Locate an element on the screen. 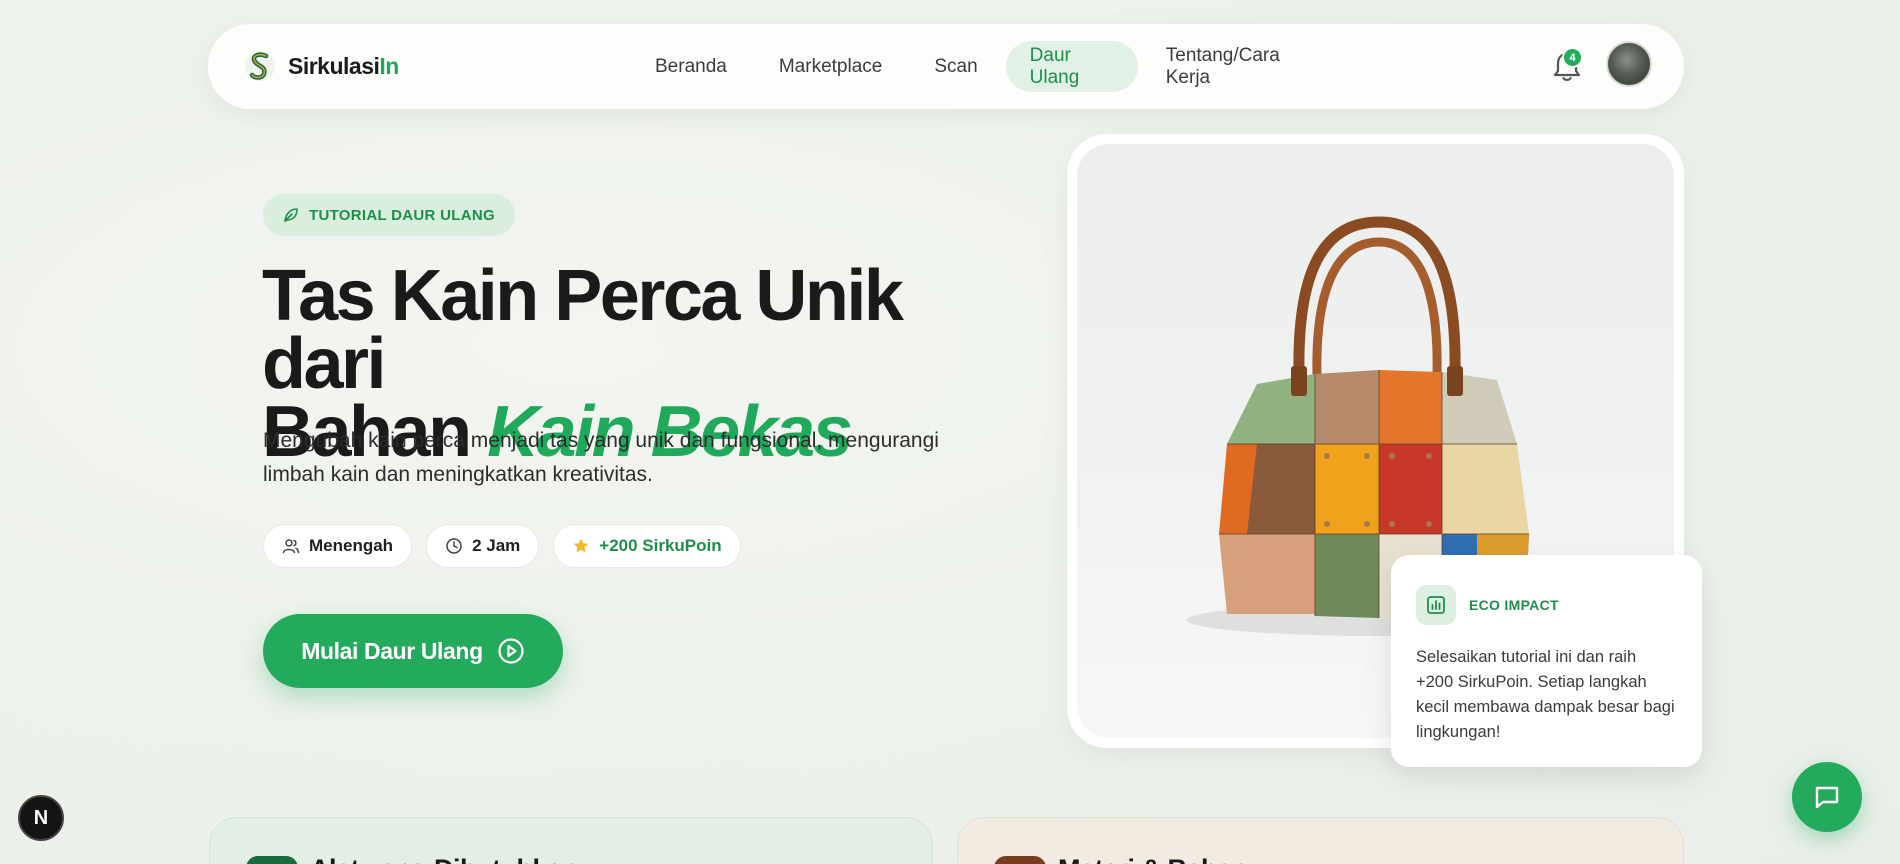  start-recycling-button: Mulai Daur Ulang is located at coordinates (413, 651).